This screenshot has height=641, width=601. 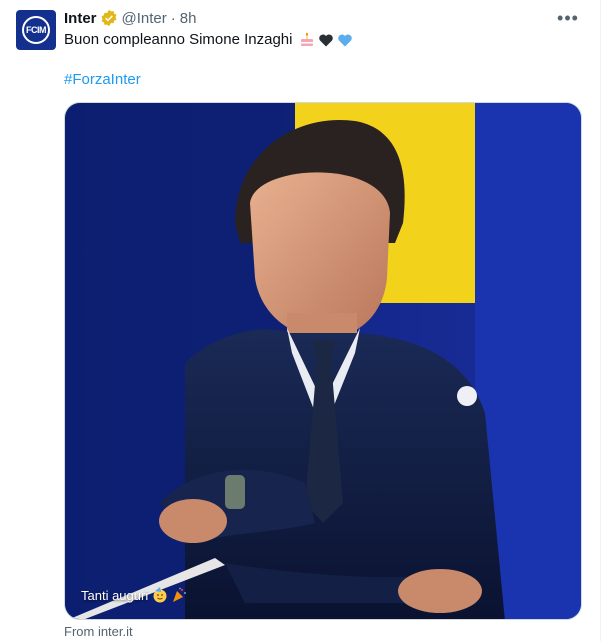 What do you see at coordinates (108, 18) in the screenshot?
I see `verified-badge-icon` at bounding box center [108, 18].